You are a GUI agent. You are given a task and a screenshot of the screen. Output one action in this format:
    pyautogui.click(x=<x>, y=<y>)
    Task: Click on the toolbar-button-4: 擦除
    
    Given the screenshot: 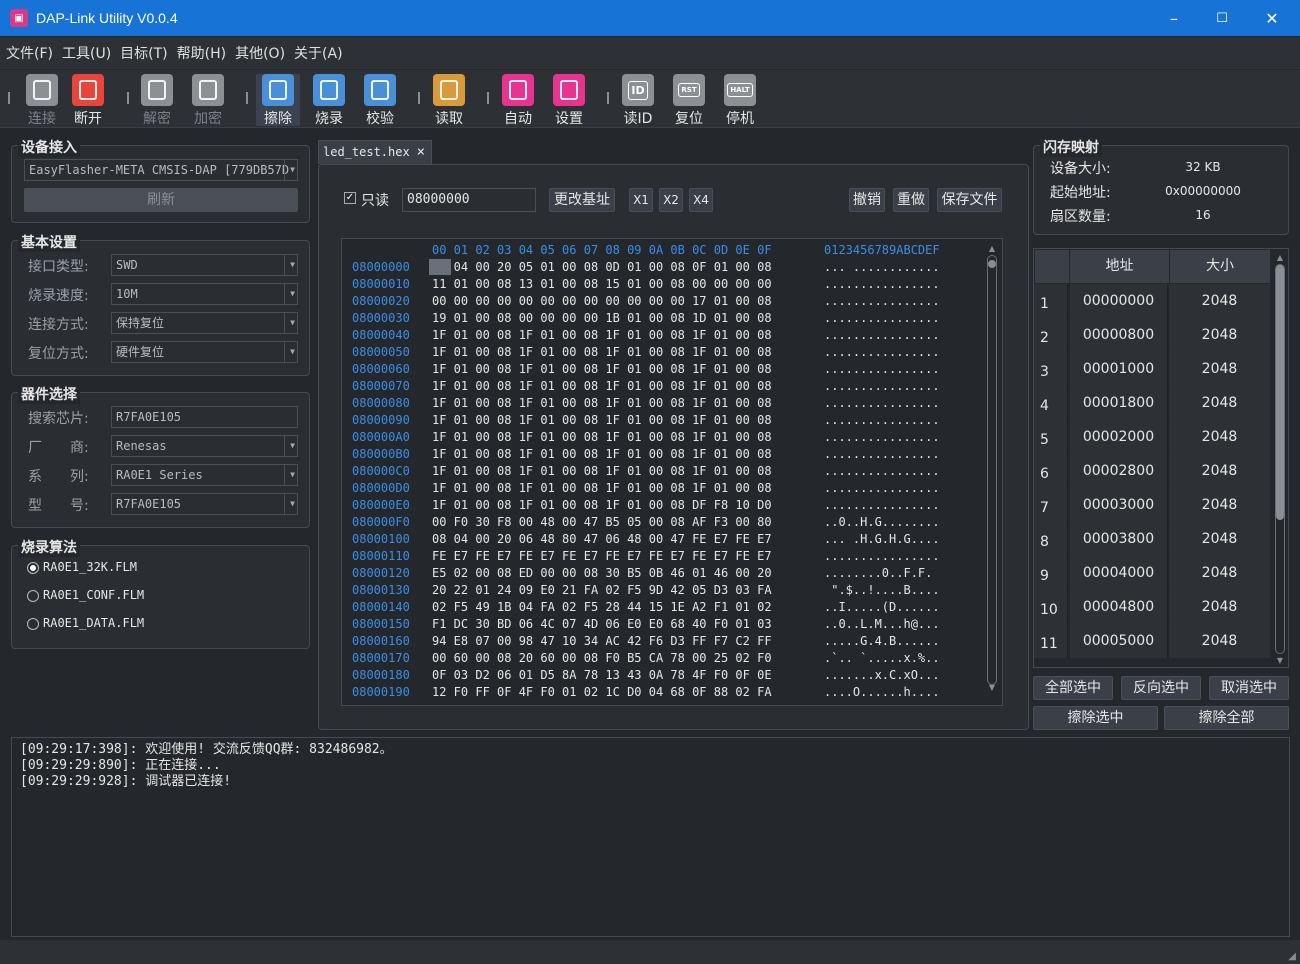 What is the action you would take?
    pyautogui.click(x=278, y=100)
    